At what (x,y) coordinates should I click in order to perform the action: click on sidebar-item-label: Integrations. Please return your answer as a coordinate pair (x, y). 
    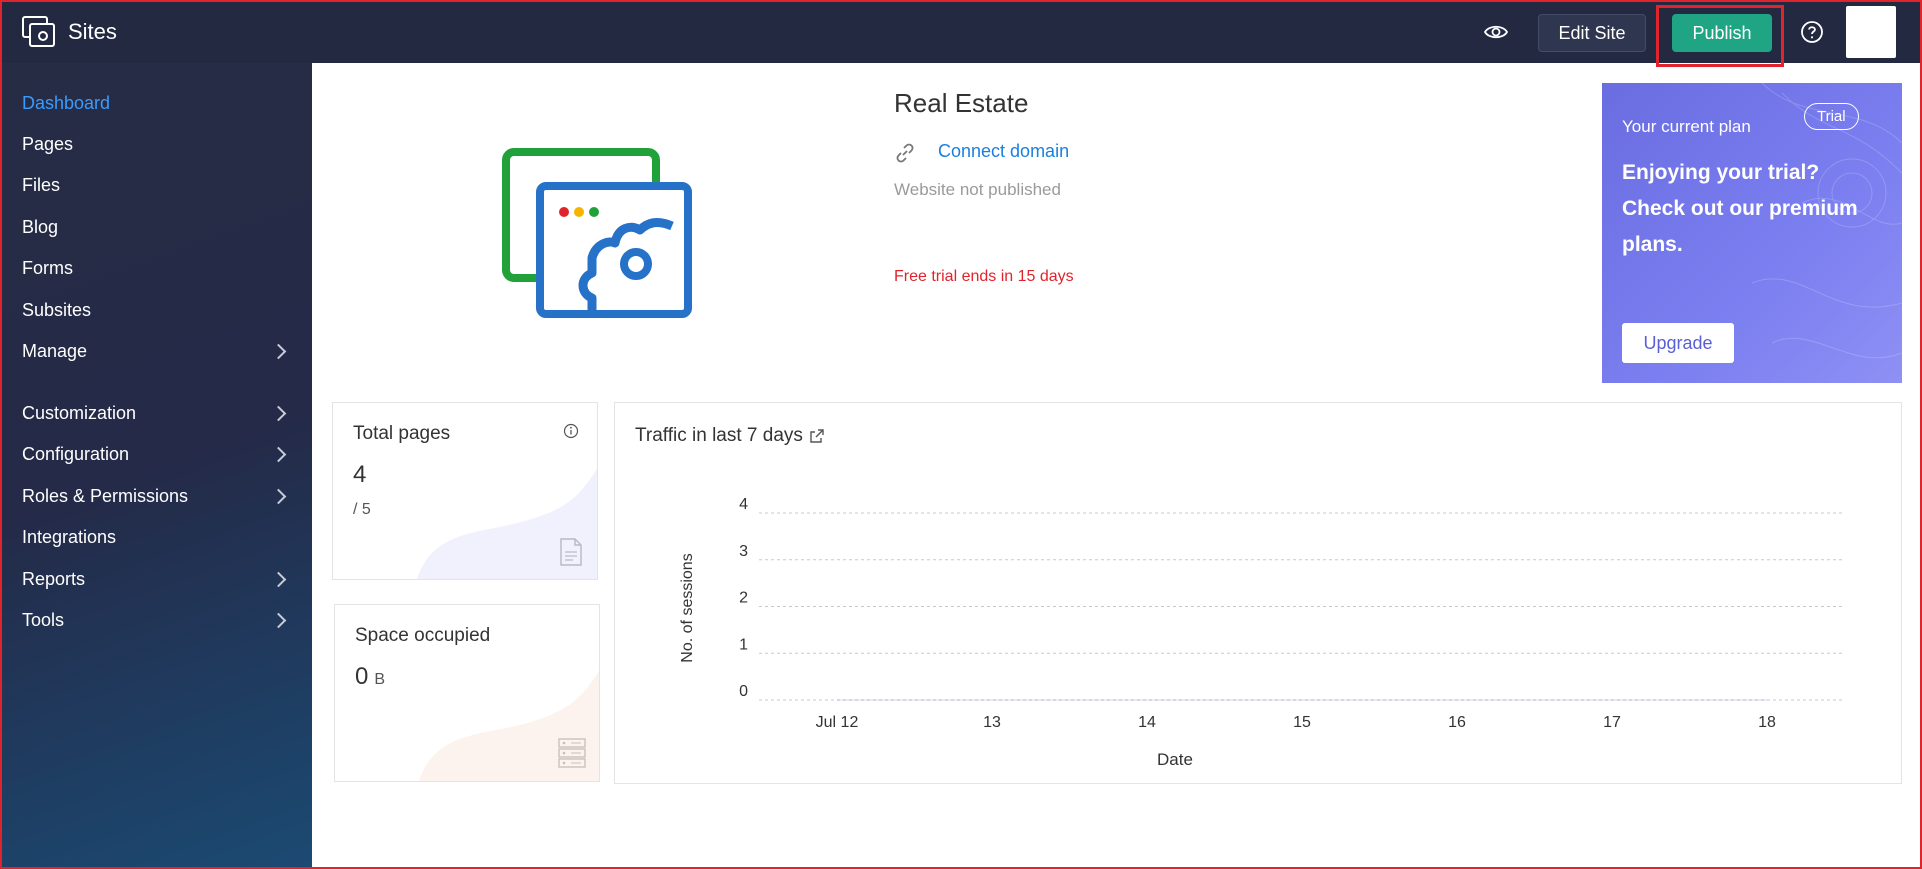
    Looking at the image, I should click on (69, 537).